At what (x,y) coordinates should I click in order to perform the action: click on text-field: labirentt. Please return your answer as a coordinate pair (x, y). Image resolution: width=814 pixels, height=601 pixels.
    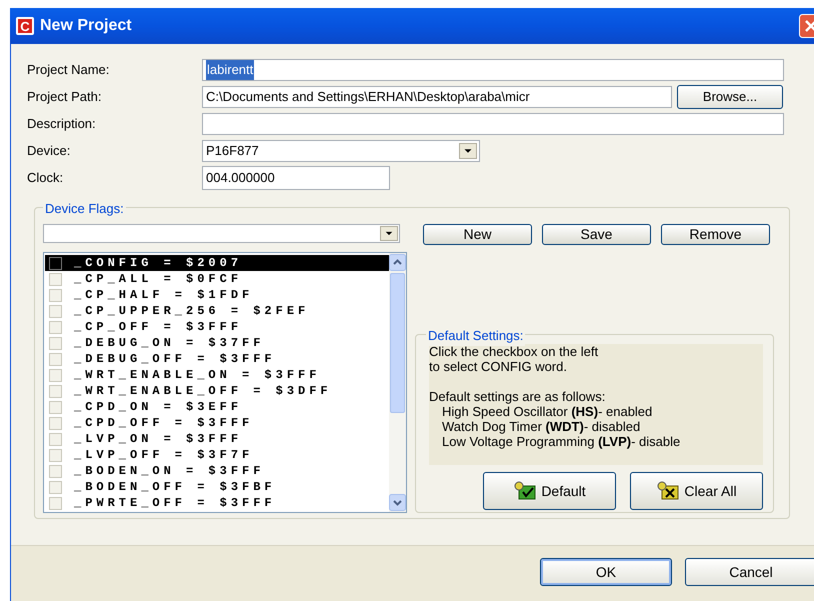
    Looking at the image, I should click on (493, 70).